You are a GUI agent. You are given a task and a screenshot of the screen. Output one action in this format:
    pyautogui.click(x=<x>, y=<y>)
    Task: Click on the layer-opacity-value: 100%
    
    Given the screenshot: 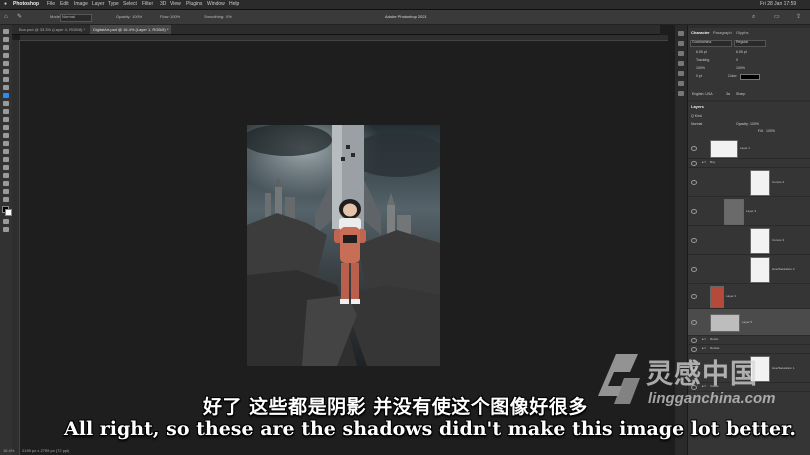 What is the action you would take?
    pyautogui.click(x=754, y=124)
    